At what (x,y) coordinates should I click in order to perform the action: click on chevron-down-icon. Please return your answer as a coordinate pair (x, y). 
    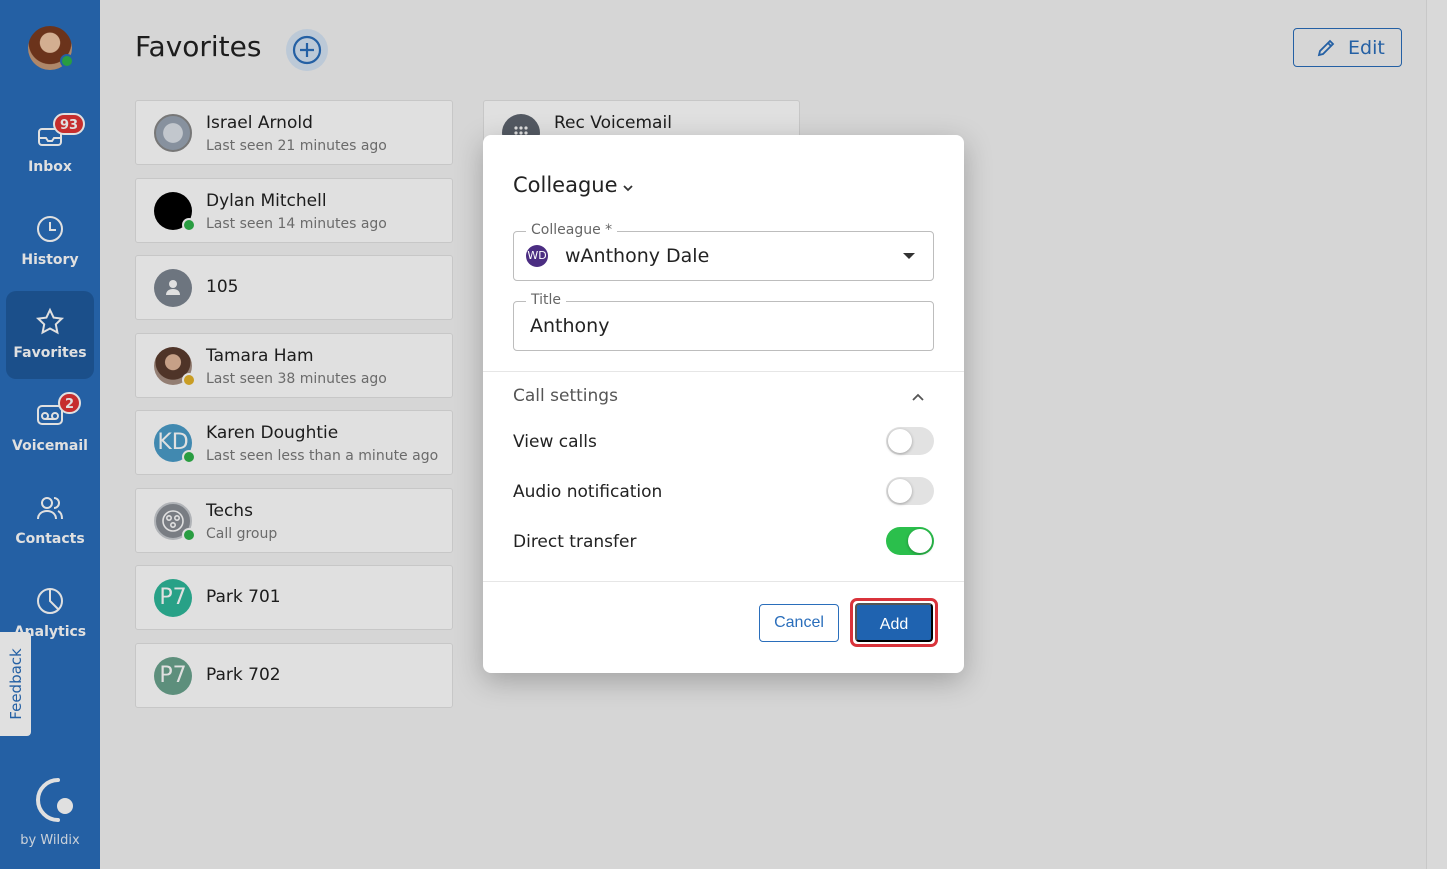
    Looking at the image, I should click on (628, 188).